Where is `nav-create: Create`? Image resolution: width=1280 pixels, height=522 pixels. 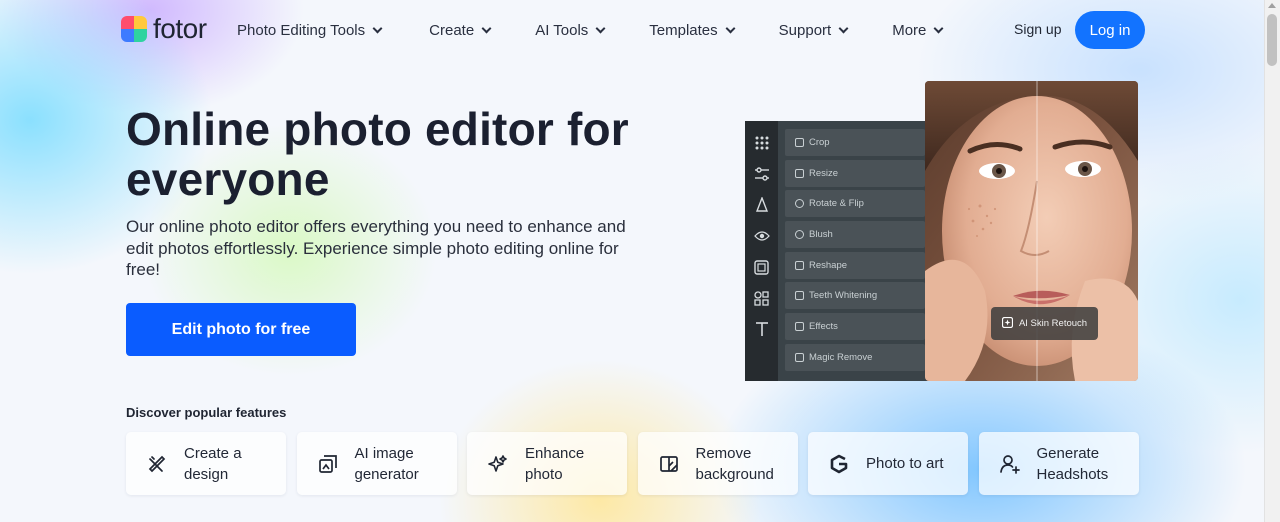 nav-create: Create is located at coordinates (460, 30).